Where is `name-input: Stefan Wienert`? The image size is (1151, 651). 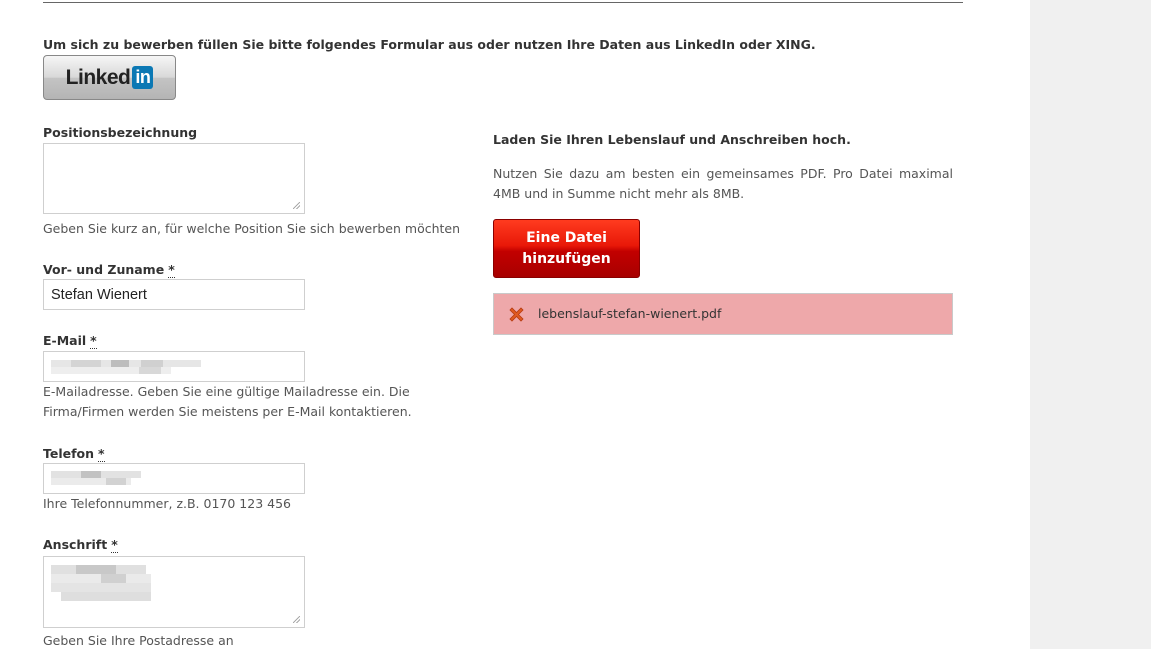 name-input: Stefan Wienert is located at coordinates (174, 294).